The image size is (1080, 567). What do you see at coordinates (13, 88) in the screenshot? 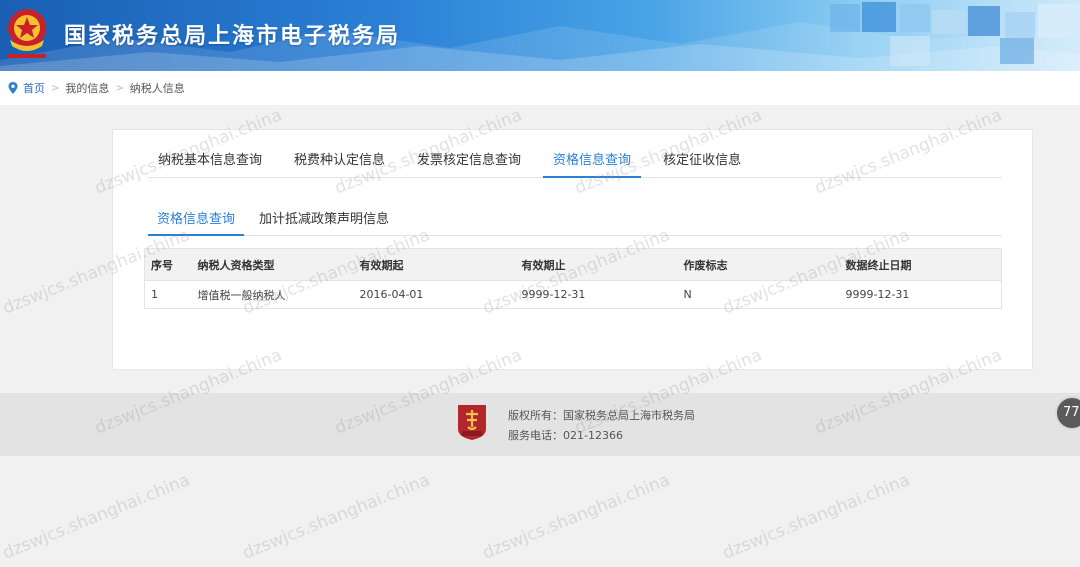
I see `location-pin-icon` at bounding box center [13, 88].